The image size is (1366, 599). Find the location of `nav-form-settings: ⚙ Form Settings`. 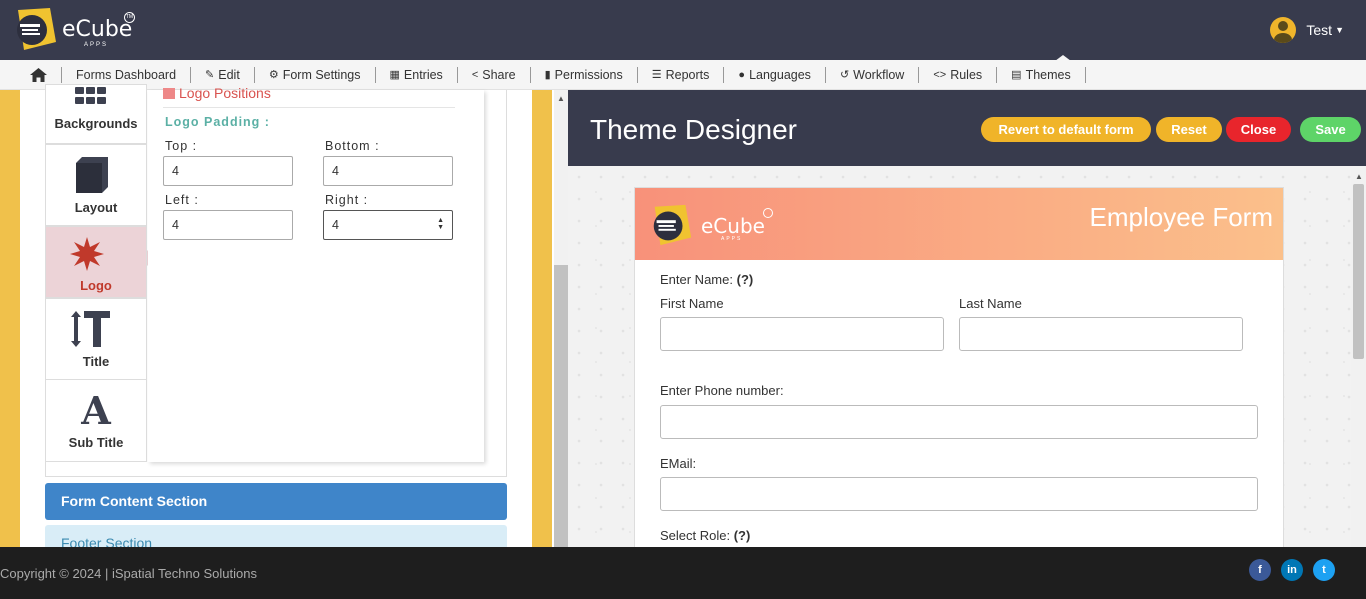

nav-form-settings: ⚙ Form Settings is located at coordinates (314, 74).